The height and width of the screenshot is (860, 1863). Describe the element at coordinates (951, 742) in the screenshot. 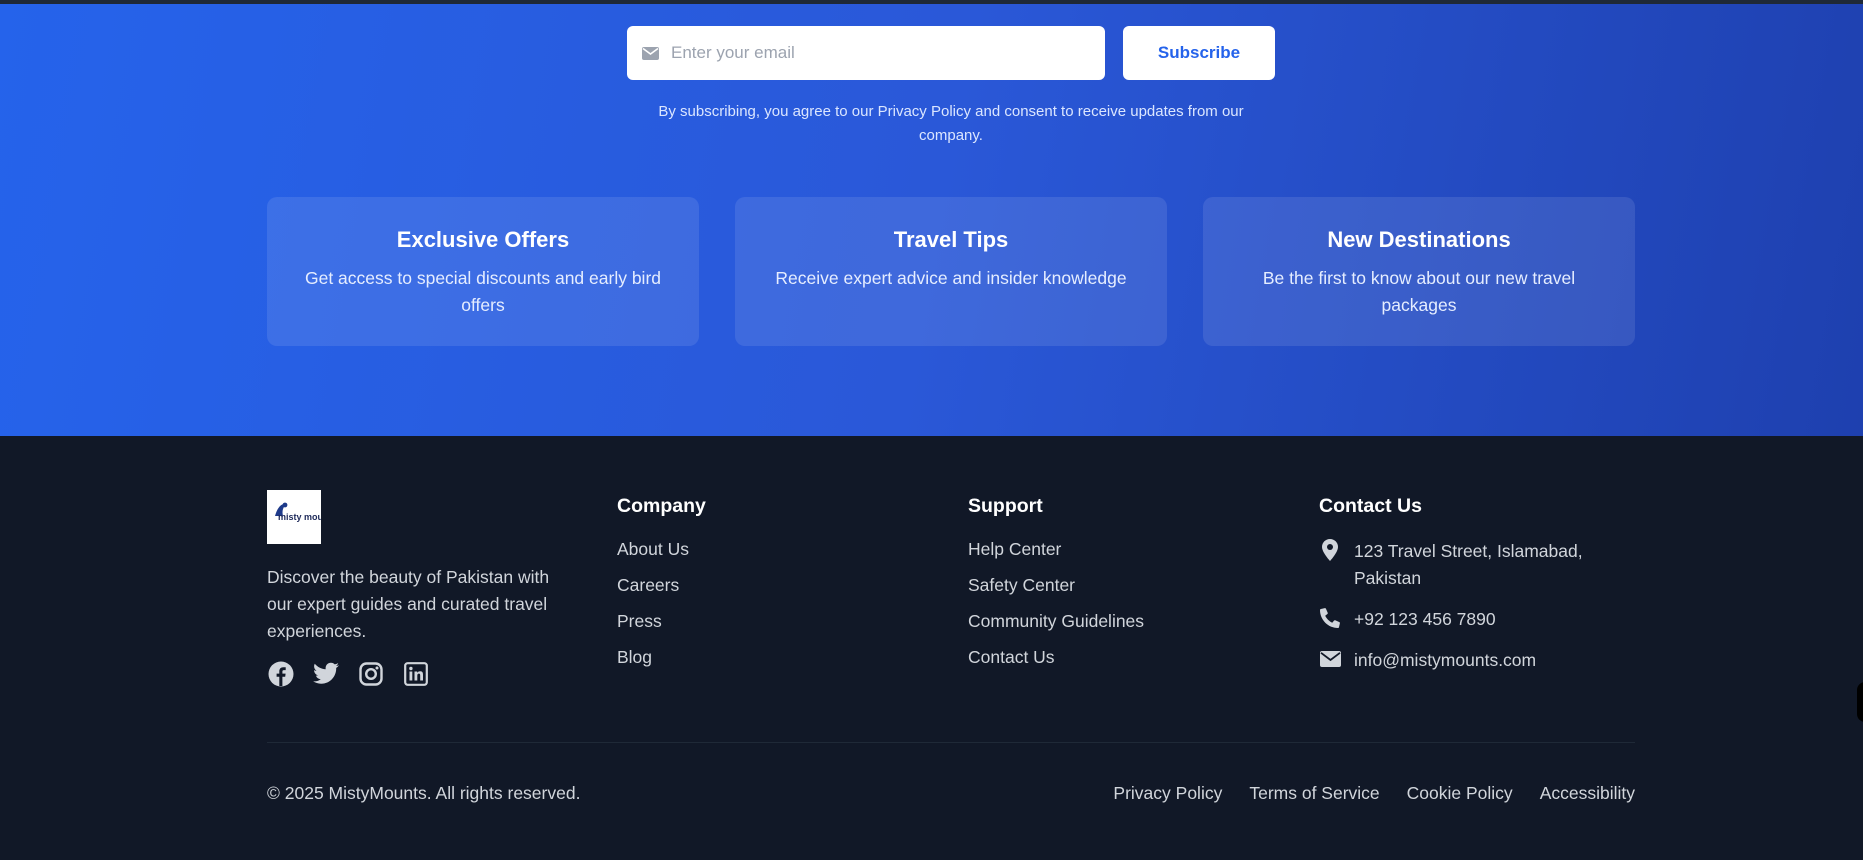

I see `footer-divider` at that location.